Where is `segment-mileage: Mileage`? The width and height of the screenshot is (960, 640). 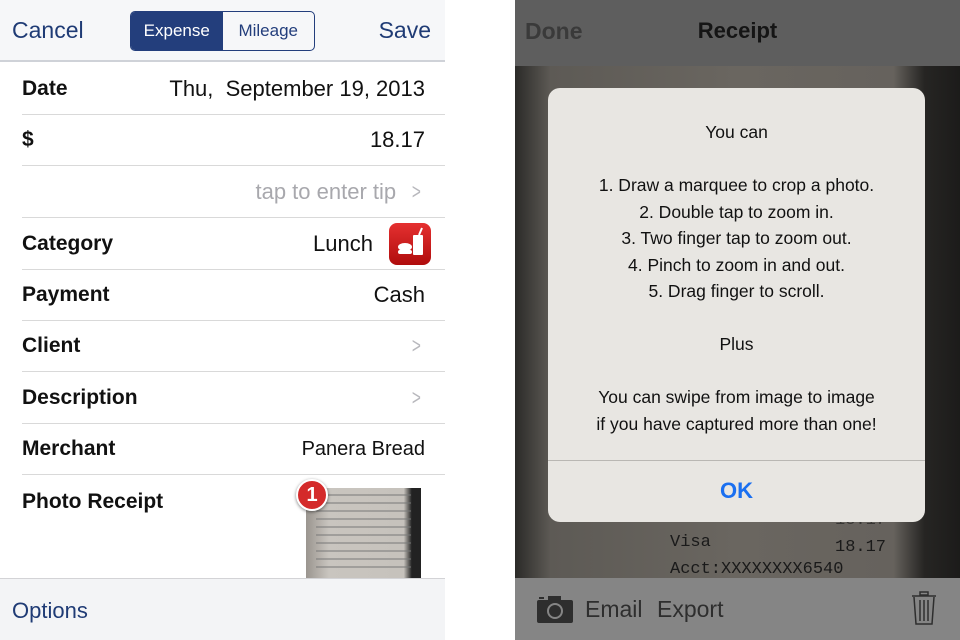 segment-mileage: Mileage is located at coordinates (269, 31).